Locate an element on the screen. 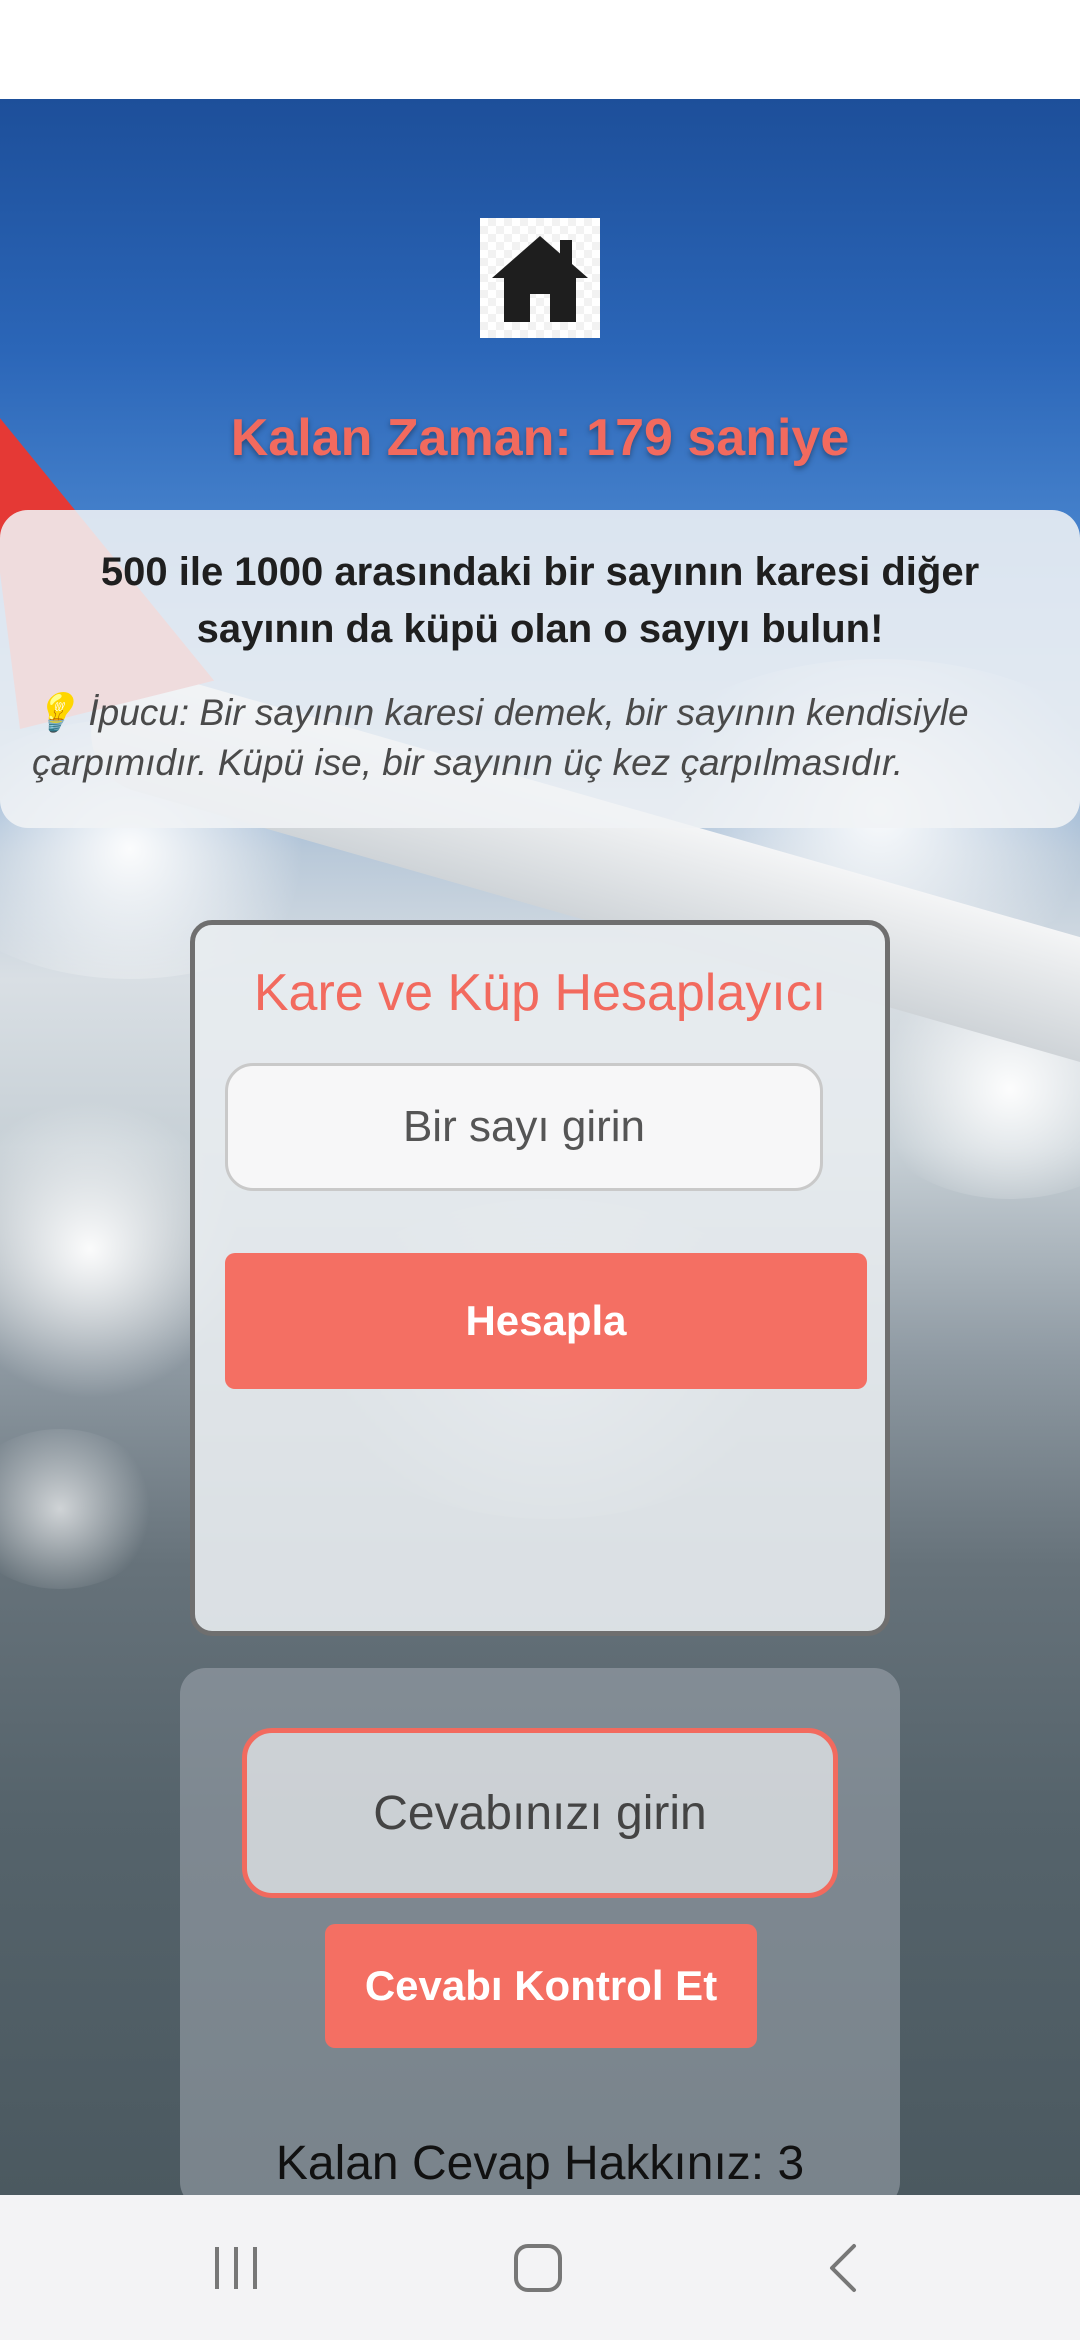 This screenshot has width=1080, height=2340. timer-text: Kalan Zaman: 179 saniye is located at coordinates (540, 438).